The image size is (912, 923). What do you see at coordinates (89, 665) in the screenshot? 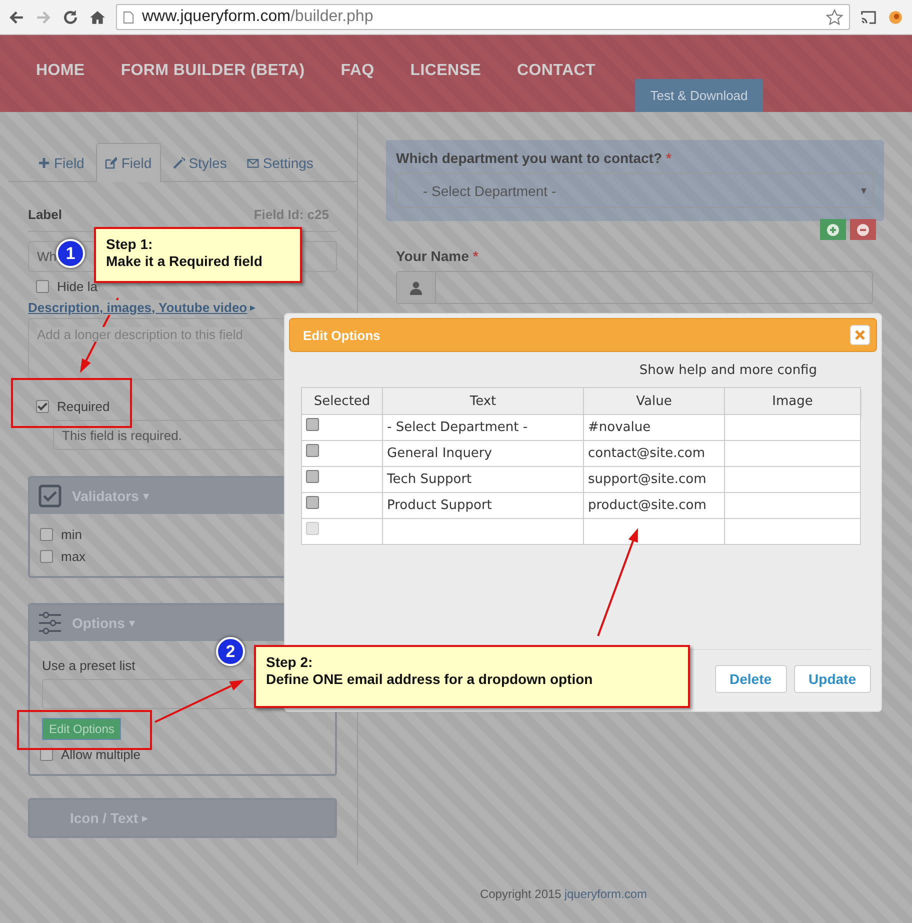
I see `preset-label: Use a preset list` at bounding box center [89, 665].